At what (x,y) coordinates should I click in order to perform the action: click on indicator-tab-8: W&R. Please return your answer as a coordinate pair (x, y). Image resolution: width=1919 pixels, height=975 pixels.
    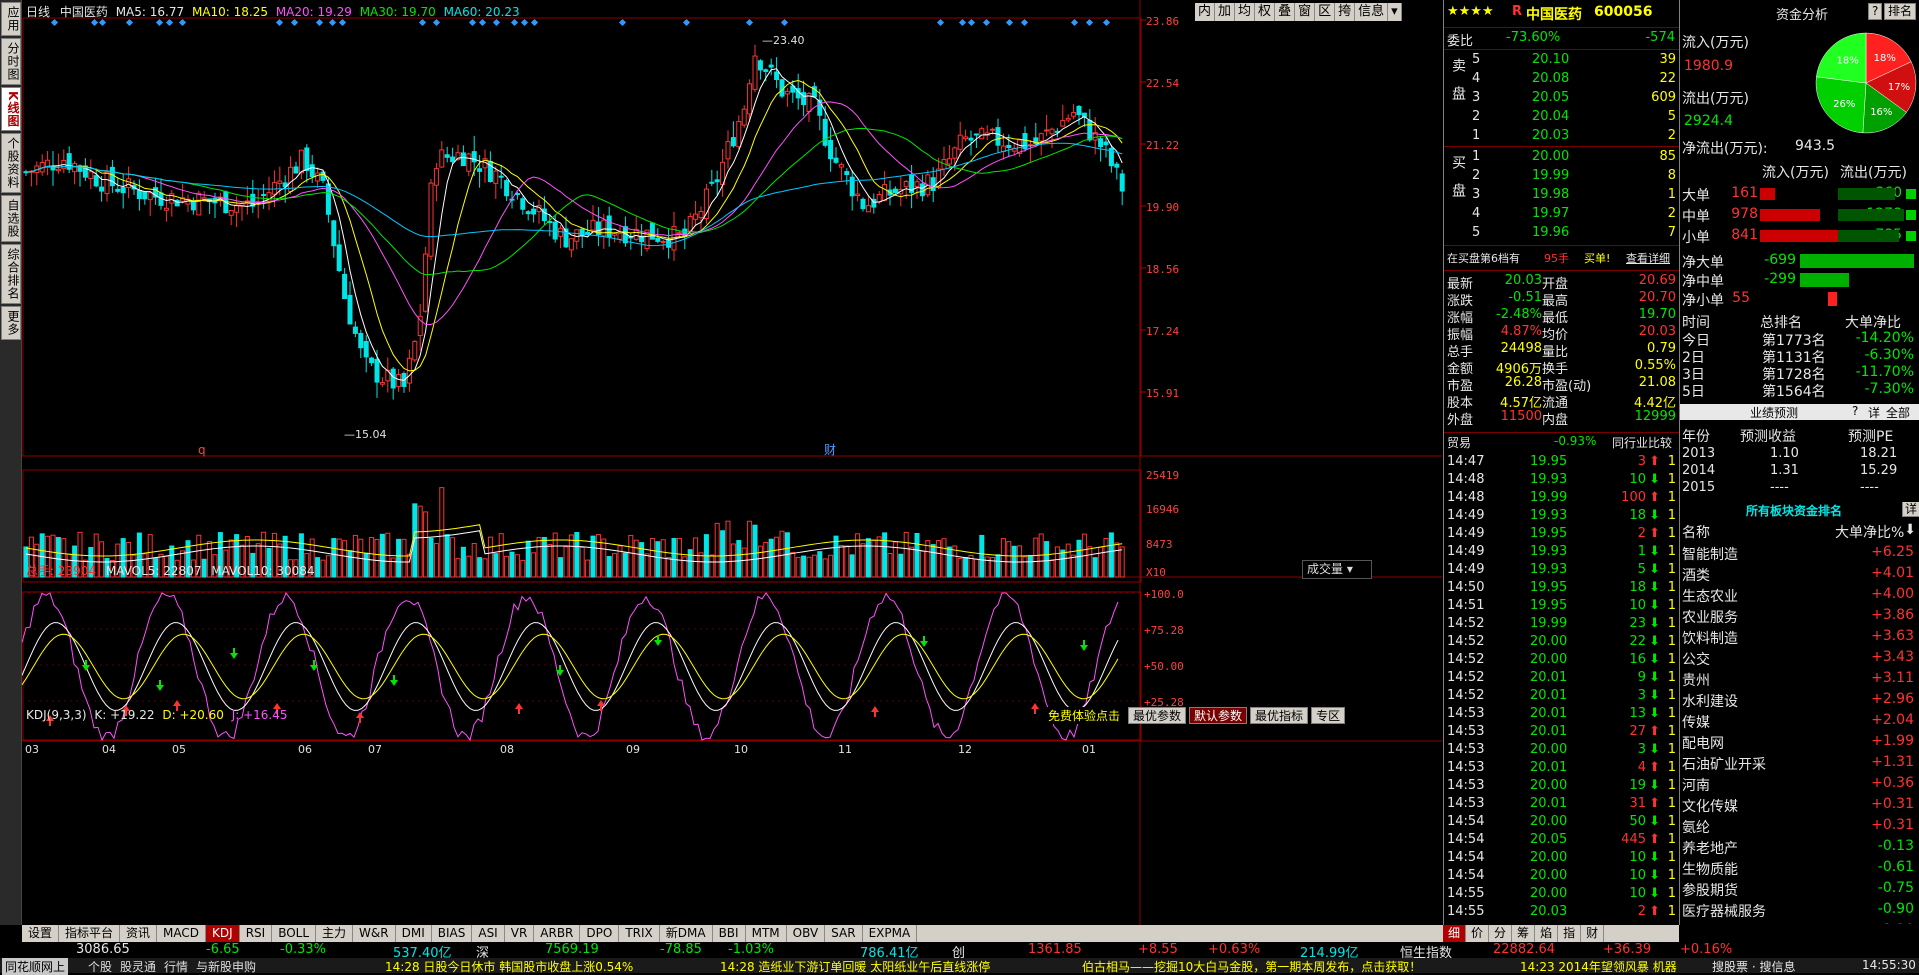
    Looking at the image, I should click on (374, 933).